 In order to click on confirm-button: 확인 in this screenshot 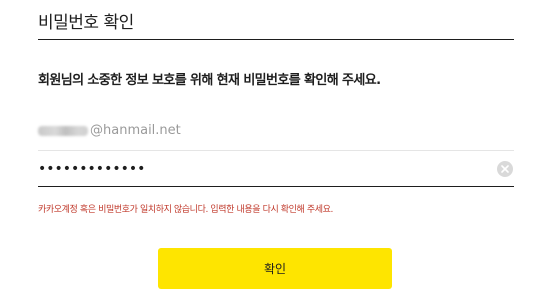, I will do `click(275, 268)`.